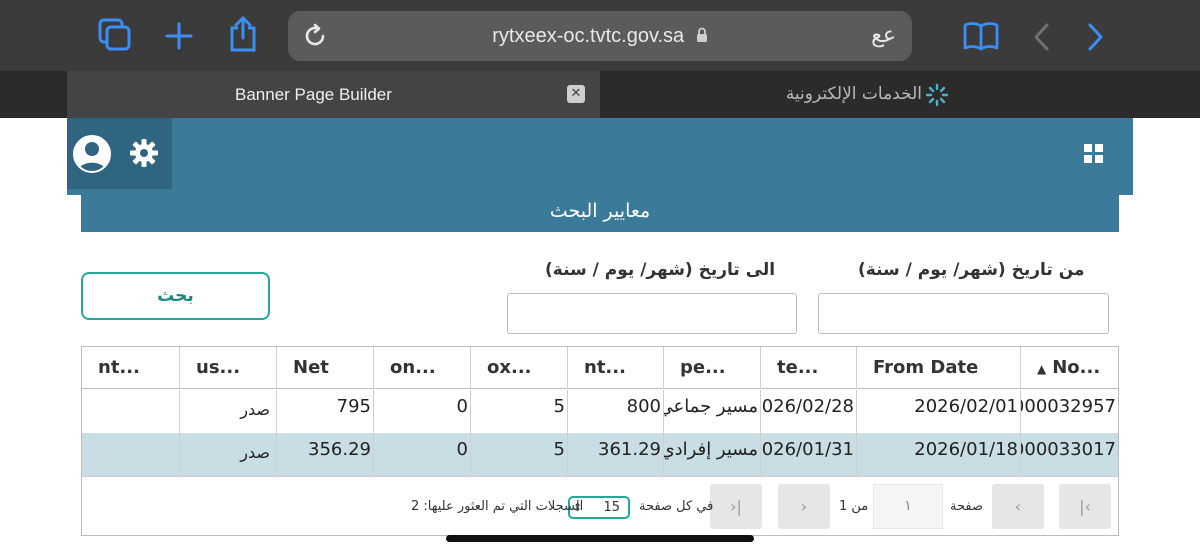  What do you see at coordinates (33, 94) in the screenshot?
I see `tab-bar-gap` at bounding box center [33, 94].